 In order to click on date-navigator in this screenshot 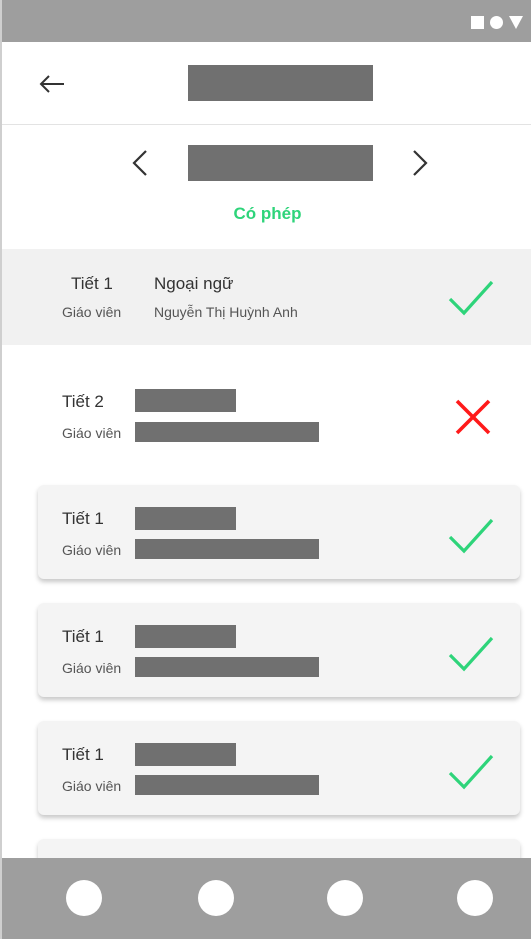, I will do `click(266, 162)`.